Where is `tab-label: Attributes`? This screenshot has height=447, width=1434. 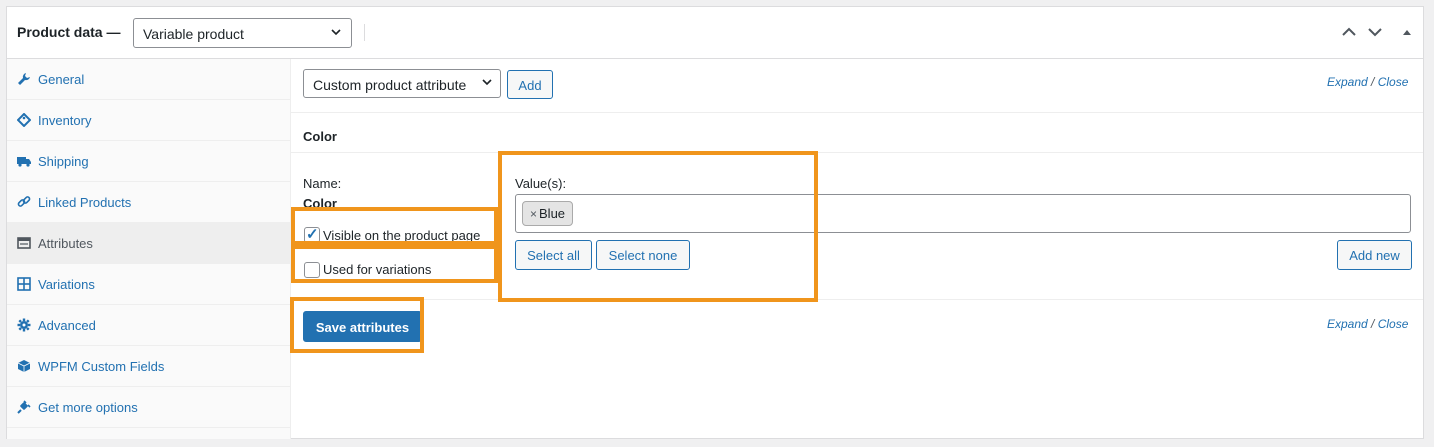
tab-label: Attributes is located at coordinates (65, 243).